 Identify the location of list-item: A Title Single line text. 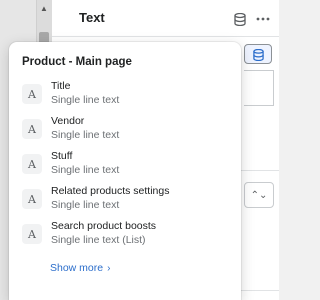
(127, 97).